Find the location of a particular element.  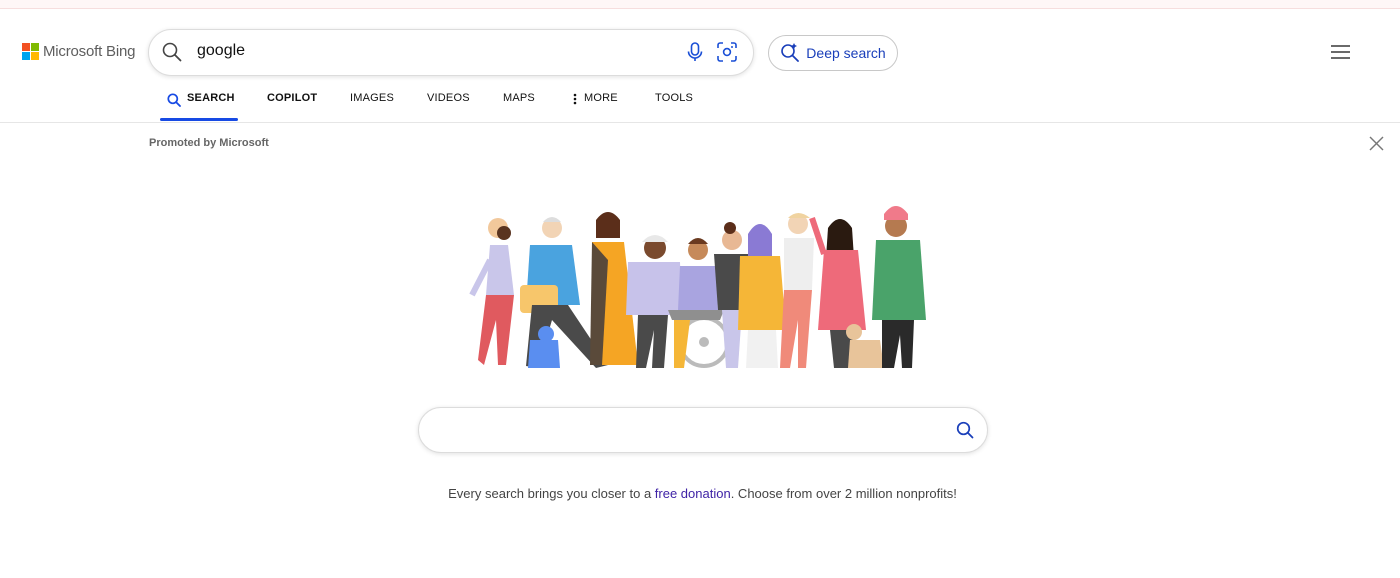

free-donation-link: free donation is located at coordinates (693, 493).